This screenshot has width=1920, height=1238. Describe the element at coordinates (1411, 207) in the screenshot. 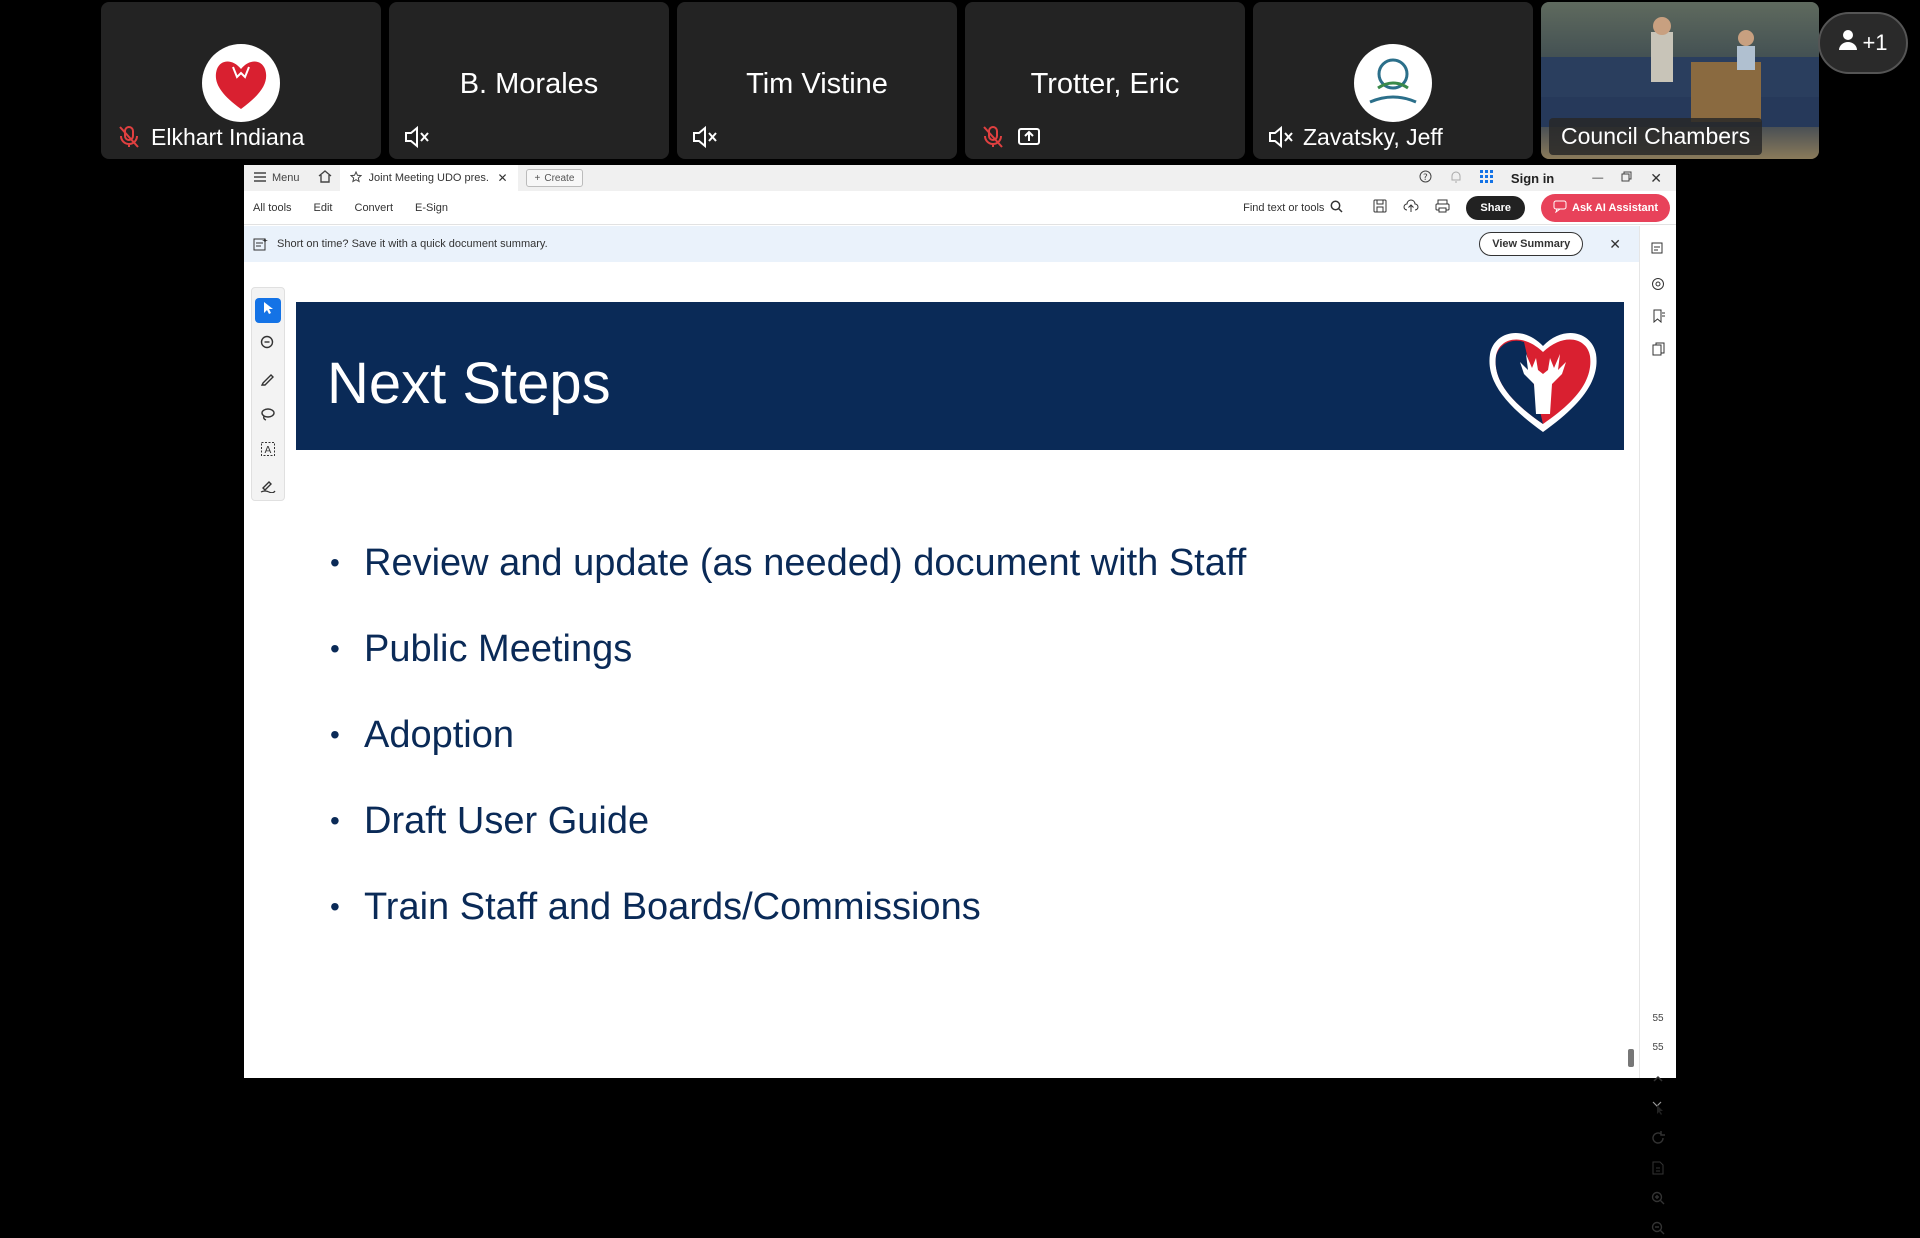

I see `cloud-upload-icon` at that location.